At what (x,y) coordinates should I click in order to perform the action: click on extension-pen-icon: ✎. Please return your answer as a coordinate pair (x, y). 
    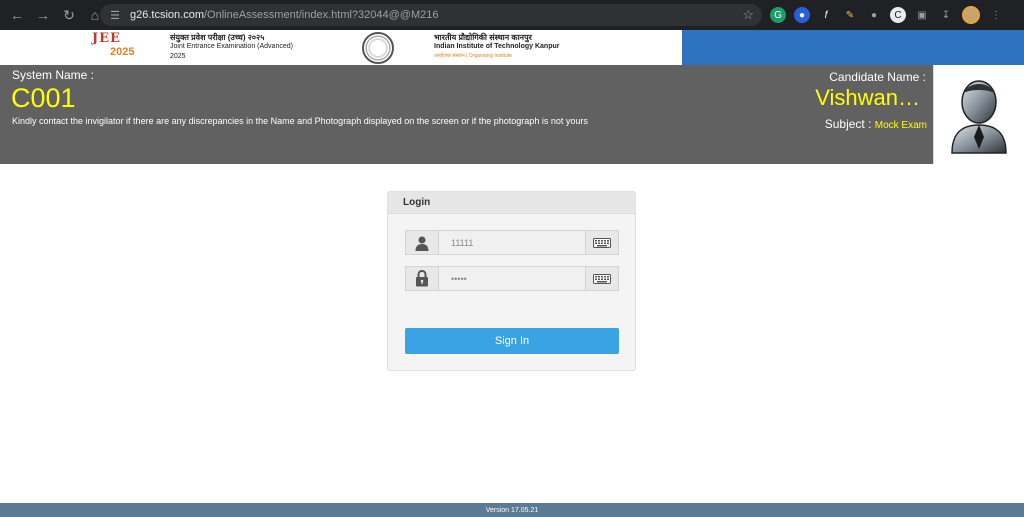
    Looking at the image, I should click on (850, 15).